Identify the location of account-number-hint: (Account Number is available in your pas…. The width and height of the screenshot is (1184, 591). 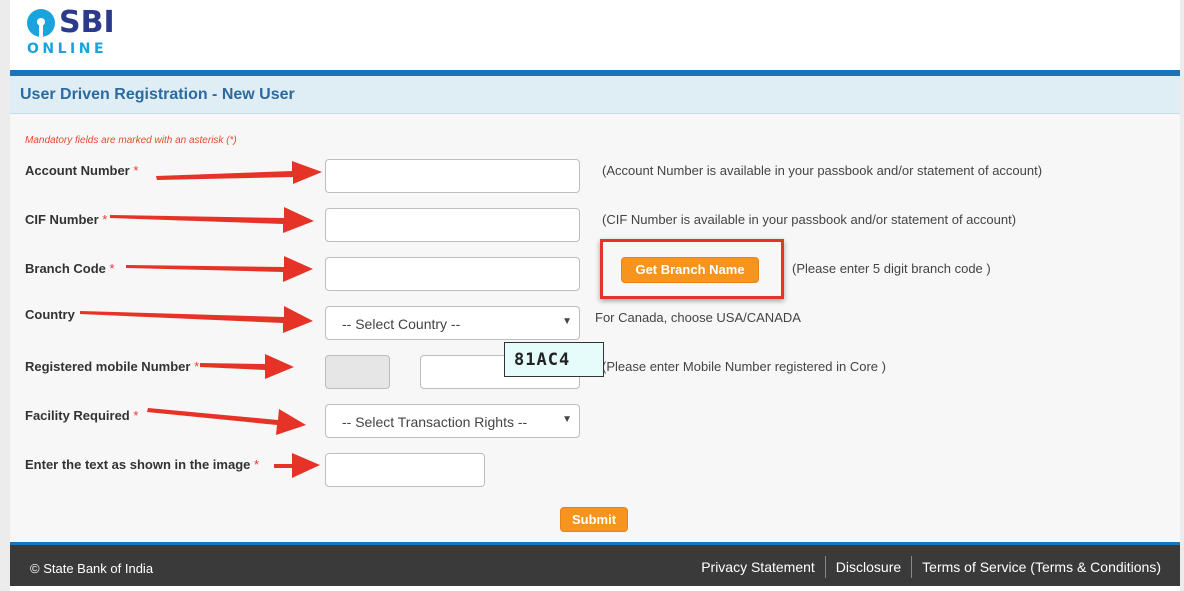
(822, 170).